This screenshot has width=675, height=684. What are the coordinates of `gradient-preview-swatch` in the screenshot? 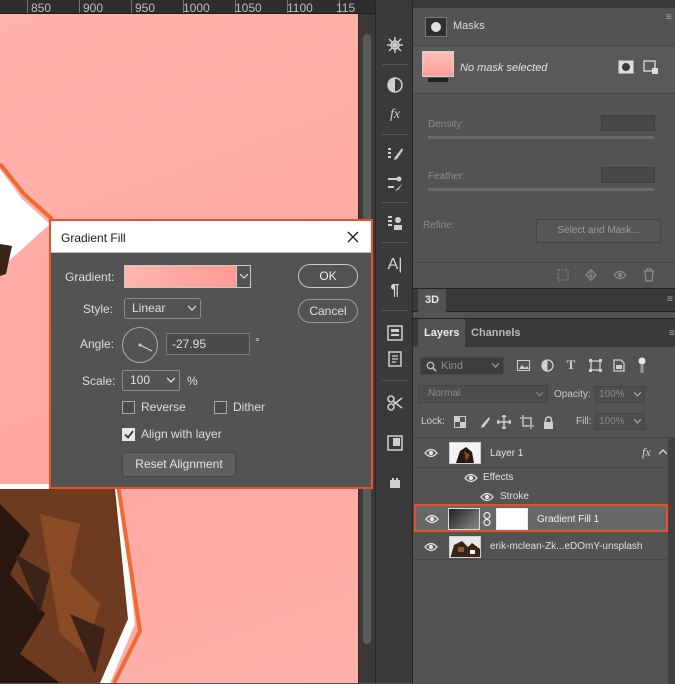 It's located at (180, 276).